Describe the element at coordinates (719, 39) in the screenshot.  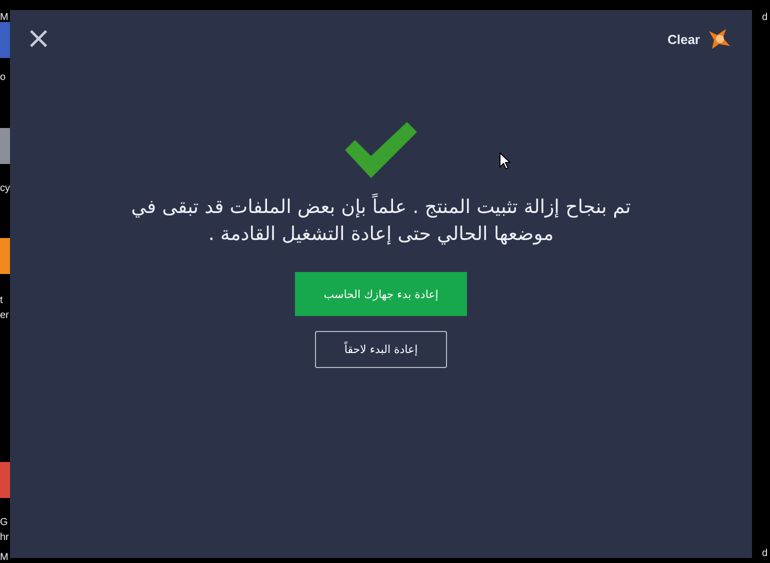
I see `logo-icon` at that location.